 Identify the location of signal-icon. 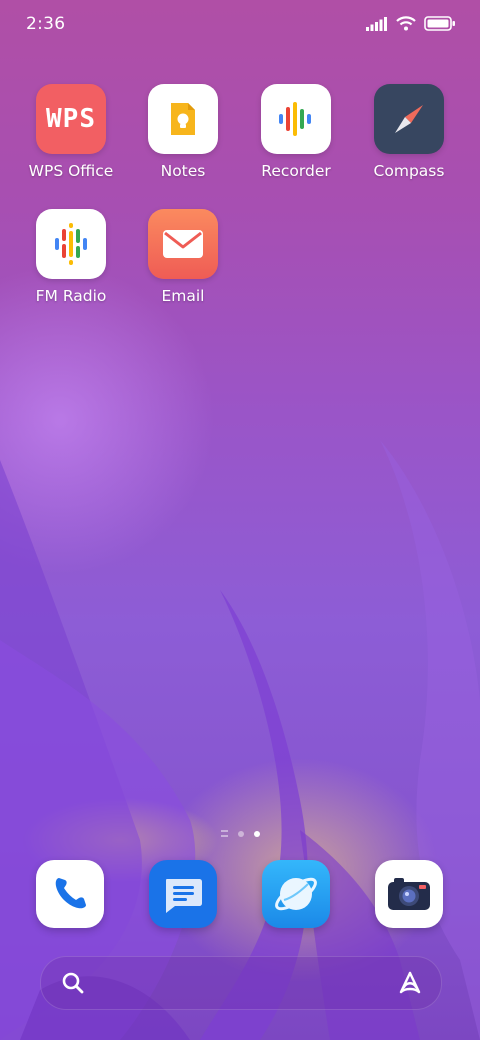
(376, 23).